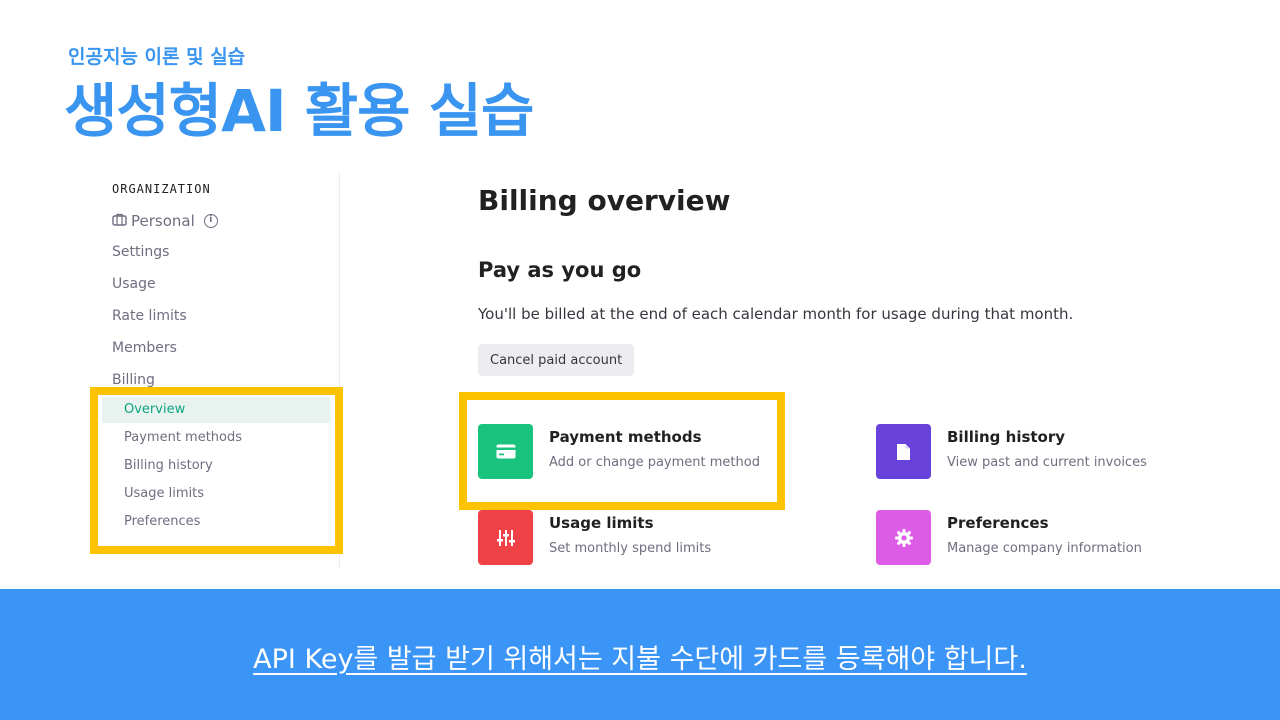 Image resolution: width=1280 pixels, height=720 pixels. Describe the element at coordinates (556, 360) in the screenshot. I see `cancel-paid-account-button: Cancel paid account` at that location.